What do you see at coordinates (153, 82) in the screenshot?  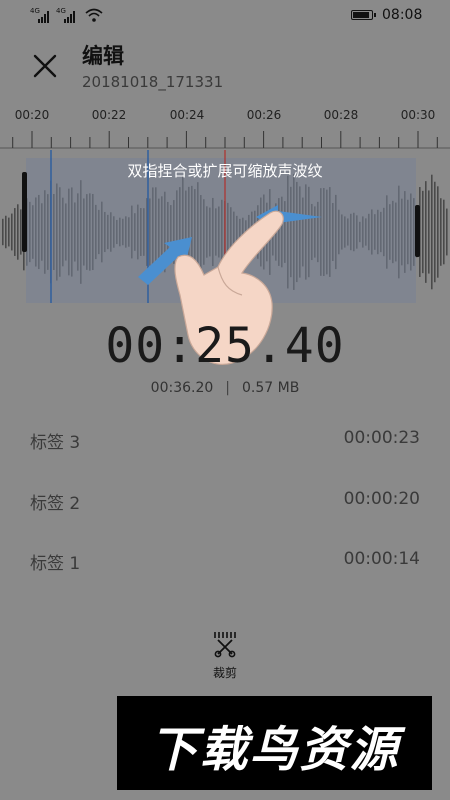 I see `file-name: 20181018_171331` at bounding box center [153, 82].